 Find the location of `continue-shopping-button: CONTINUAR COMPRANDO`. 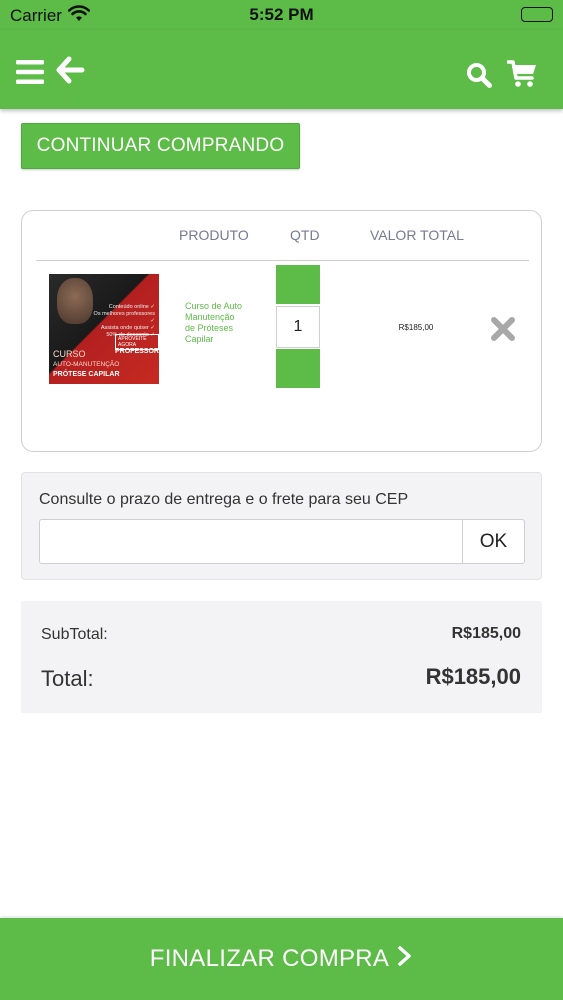

continue-shopping-button: CONTINUAR COMPRANDO is located at coordinates (160, 146).